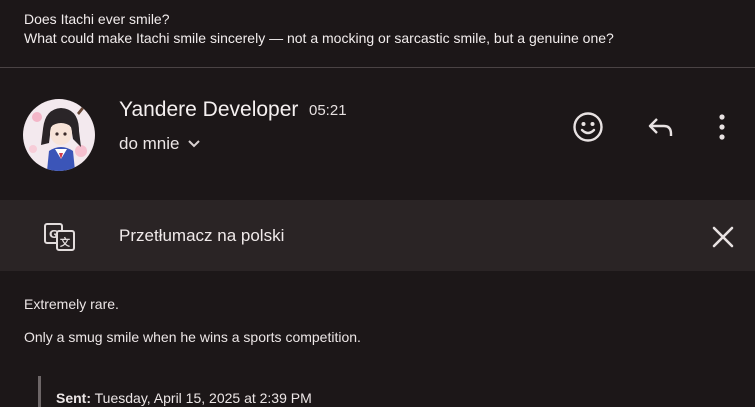 This screenshot has height=407, width=755. Describe the element at coordinates (53, 234) in the screenshot. I see `svg-text: G` at that location.